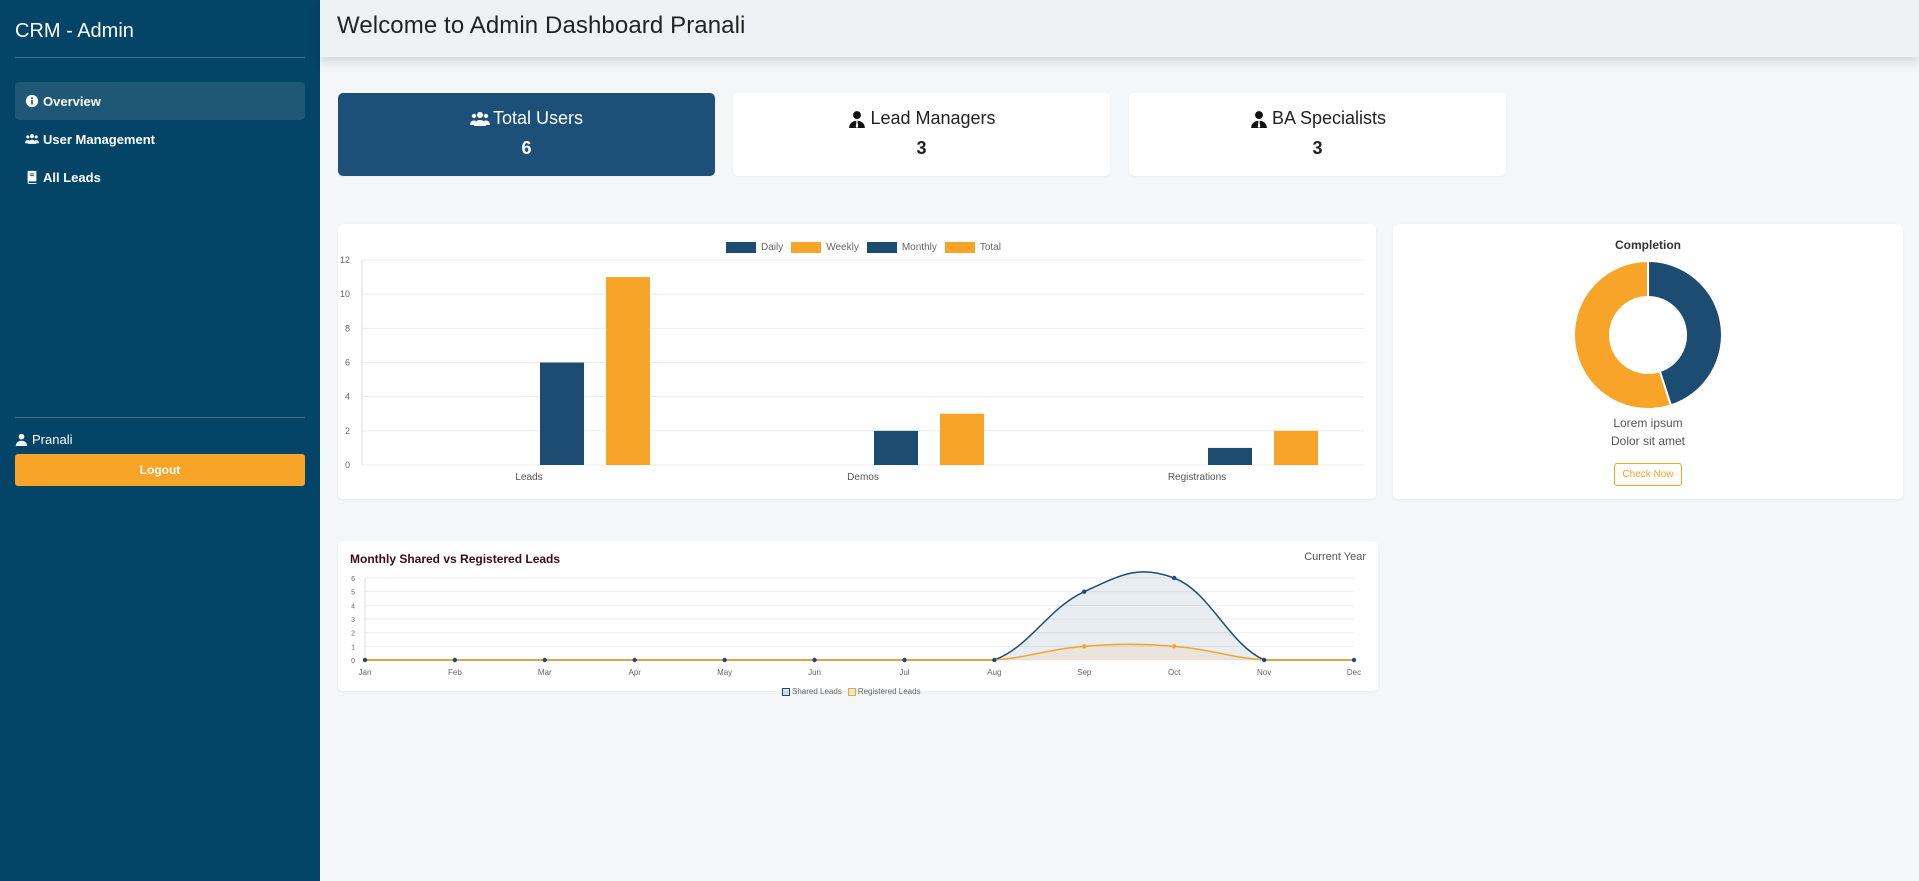  Describe the element at coordinates (526, 134) in the screenshot. I see `stat-card-total-users: Total Users 6` at that location.